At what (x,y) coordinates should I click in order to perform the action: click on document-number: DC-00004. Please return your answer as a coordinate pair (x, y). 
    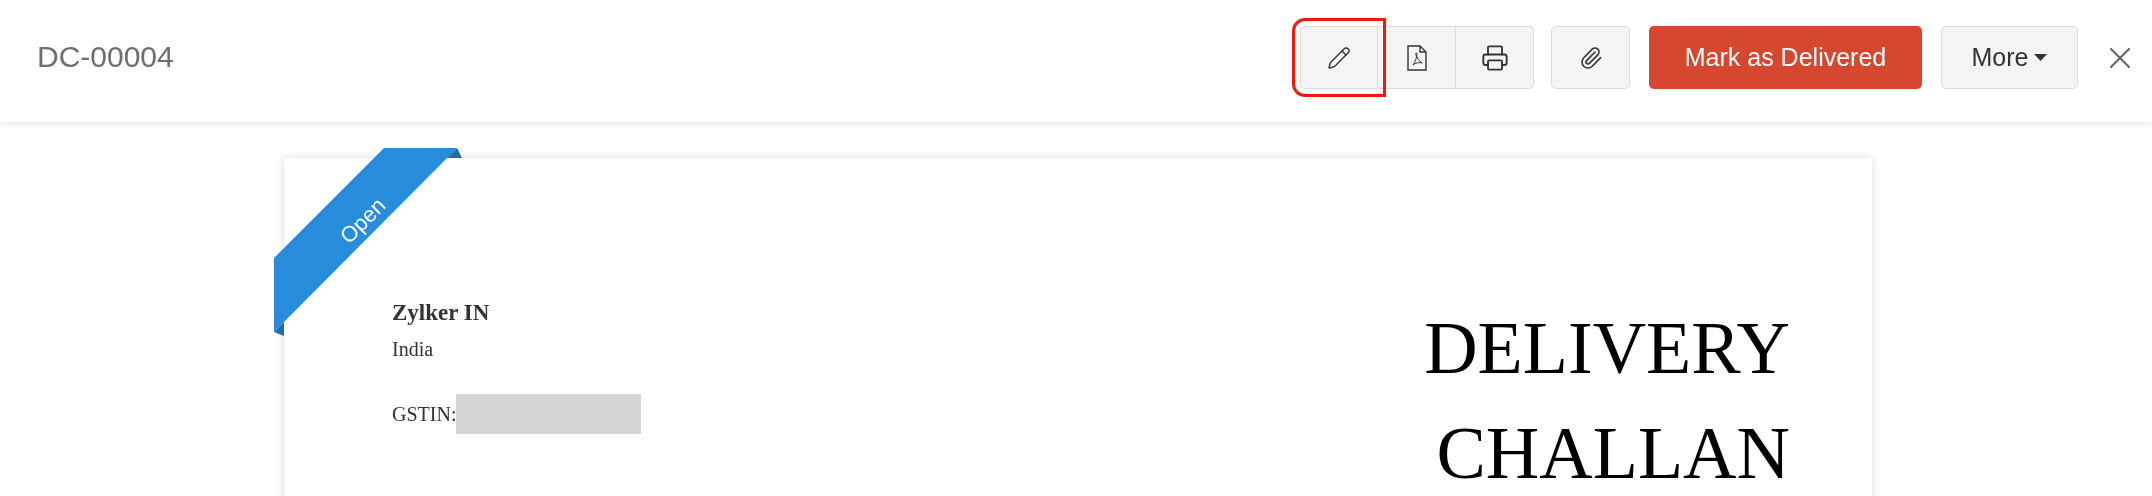
    Looking at the image, I should click on (105, 57).